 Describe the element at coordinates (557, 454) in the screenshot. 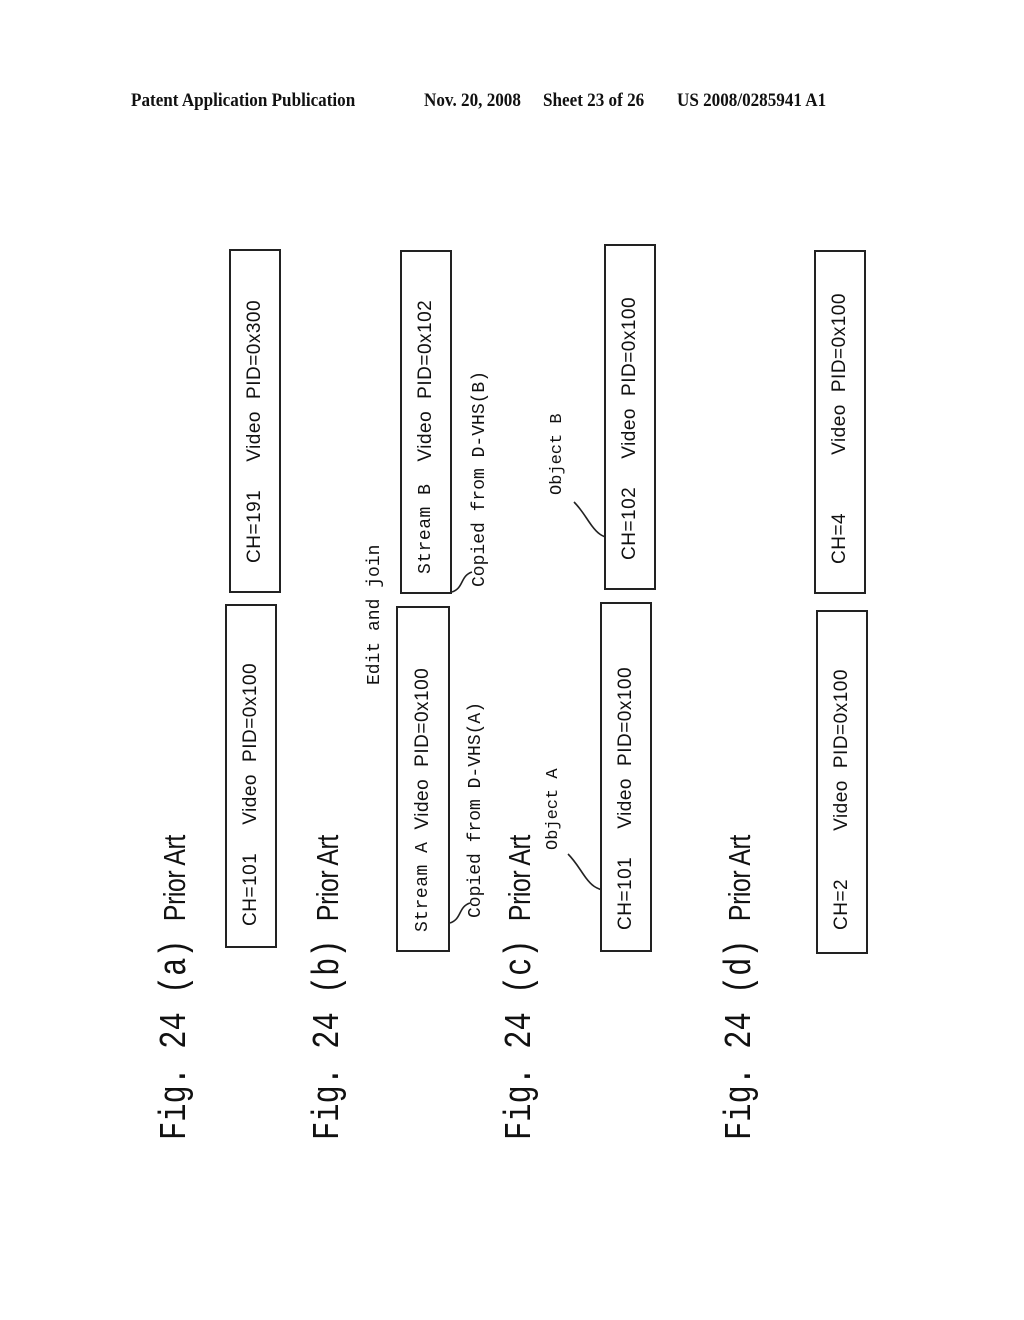

I see `object-label: Object B` at that location.